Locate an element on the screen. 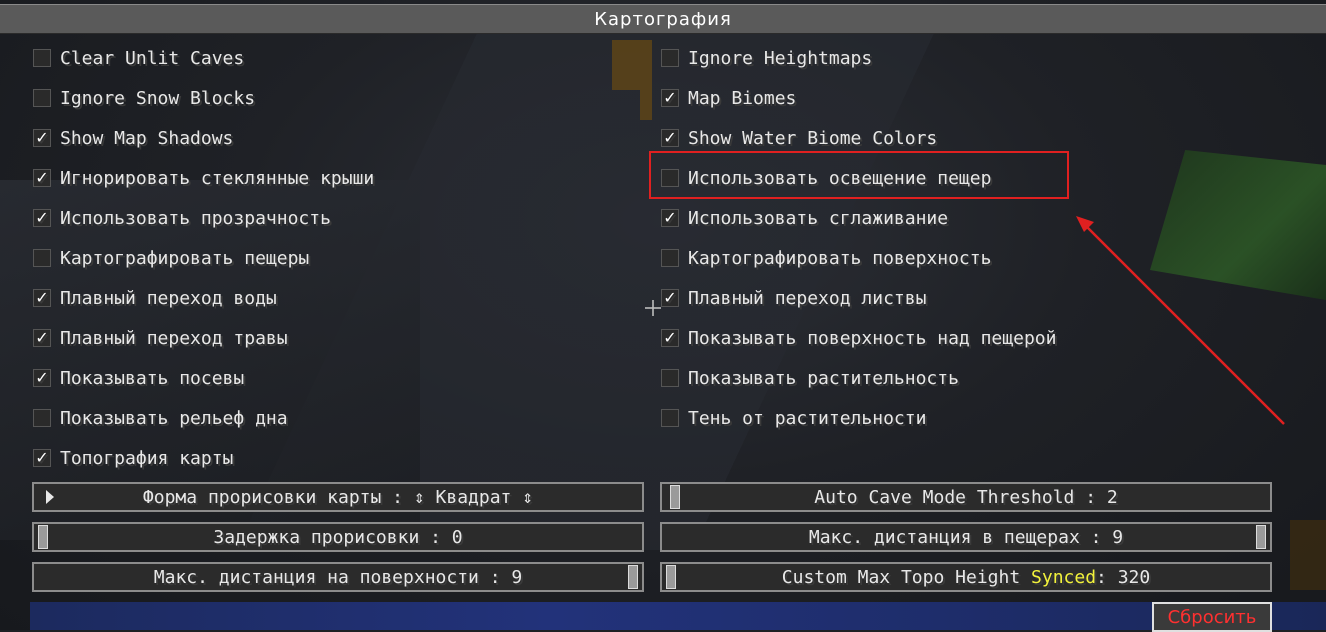  topo-height-label: Custom Max Topo Height Synced: 320 is located at coordinates (966, 577).